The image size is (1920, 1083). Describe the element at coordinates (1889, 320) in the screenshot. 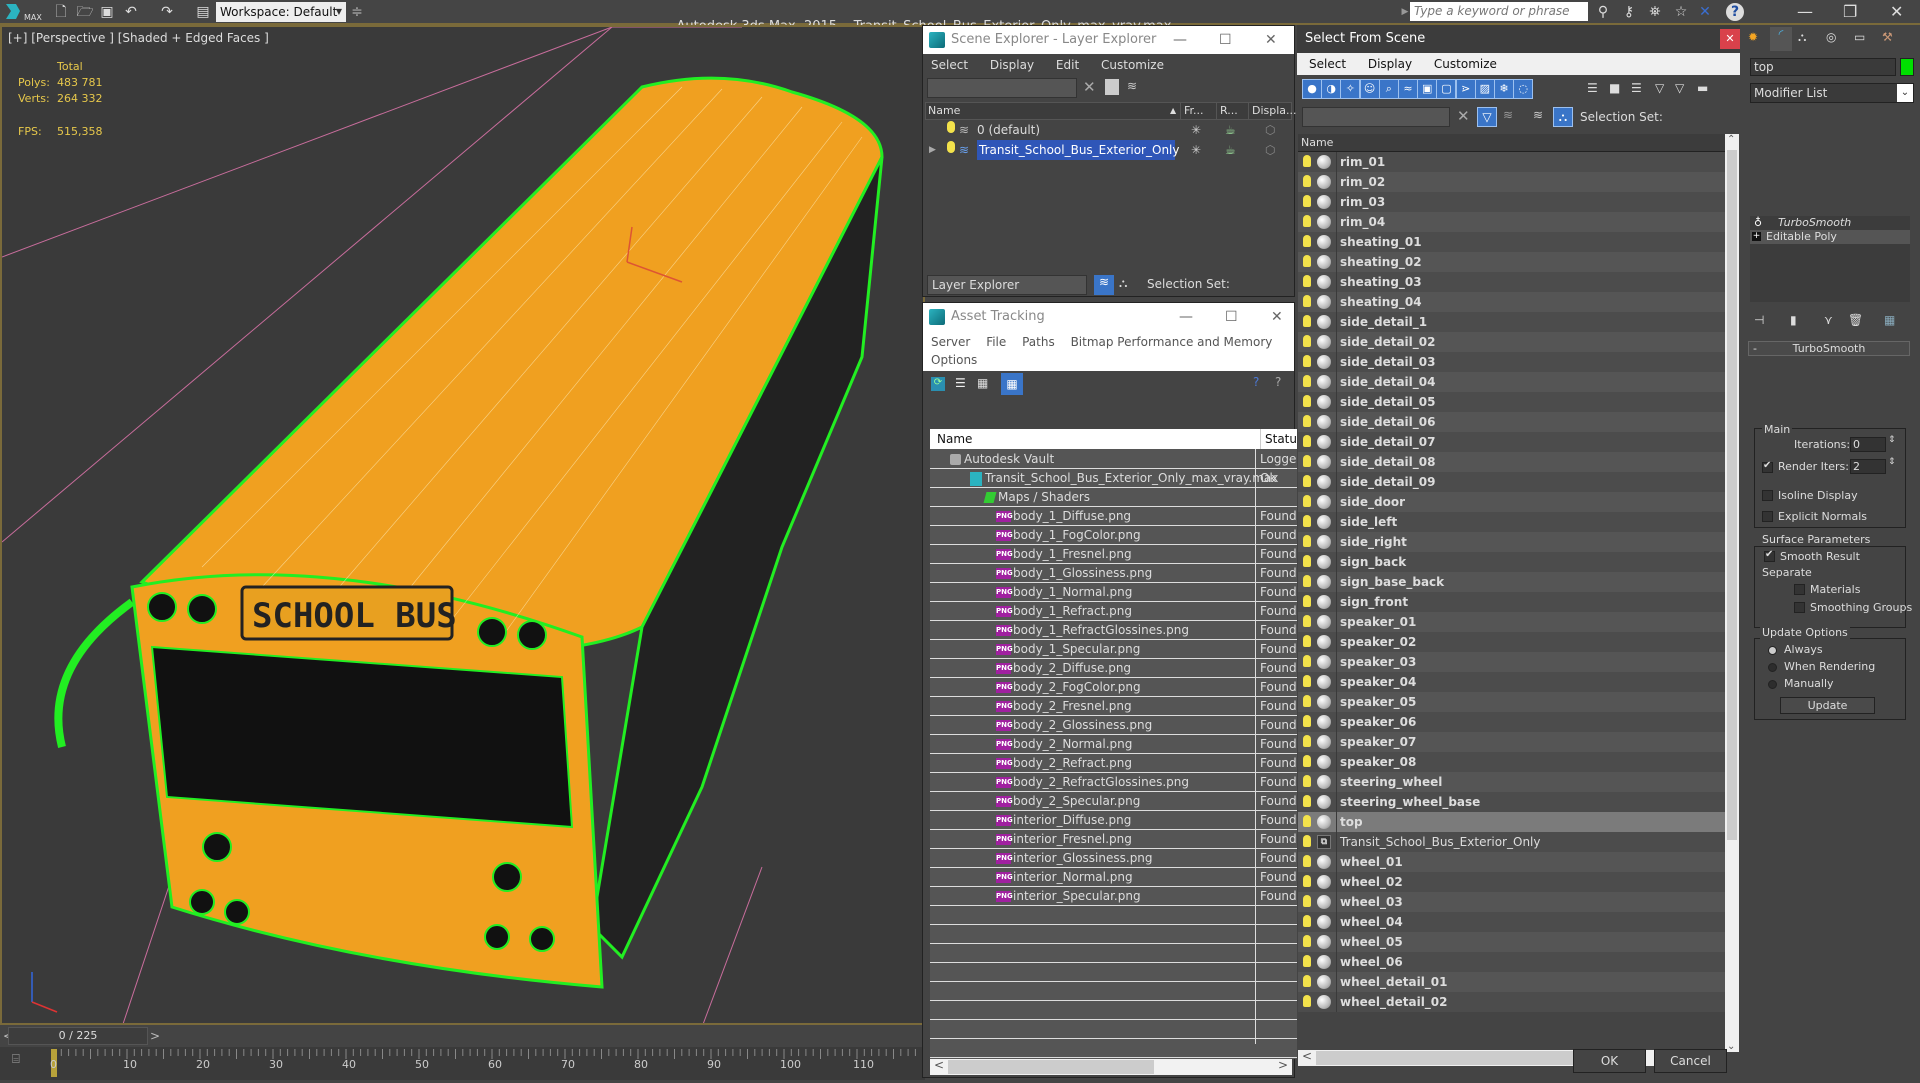

I see `configure-sets-icon: ▦` at that location.